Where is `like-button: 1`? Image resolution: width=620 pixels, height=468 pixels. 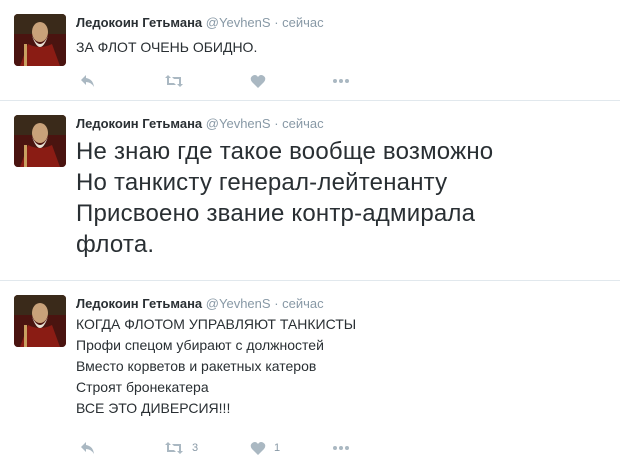 like-button: 1 is located at coordinates (265, 448).